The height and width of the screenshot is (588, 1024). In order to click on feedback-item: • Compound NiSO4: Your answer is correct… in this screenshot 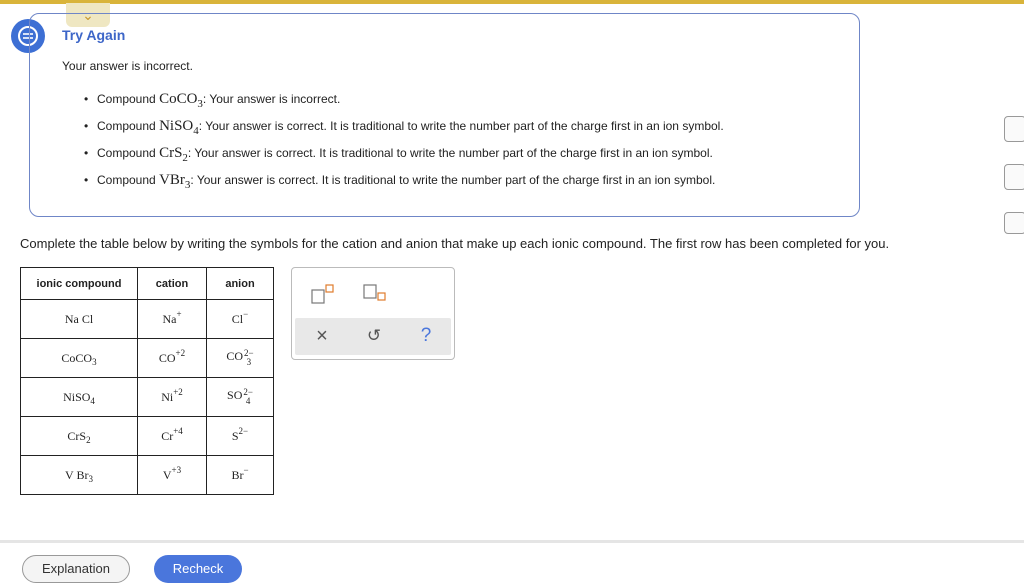, I will do `click(404, 127)`.